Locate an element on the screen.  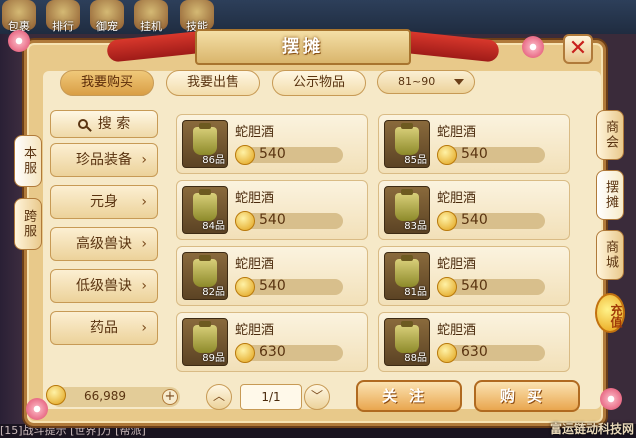
hud-label-pet: 御宠 is located at coordinates (107, 26).